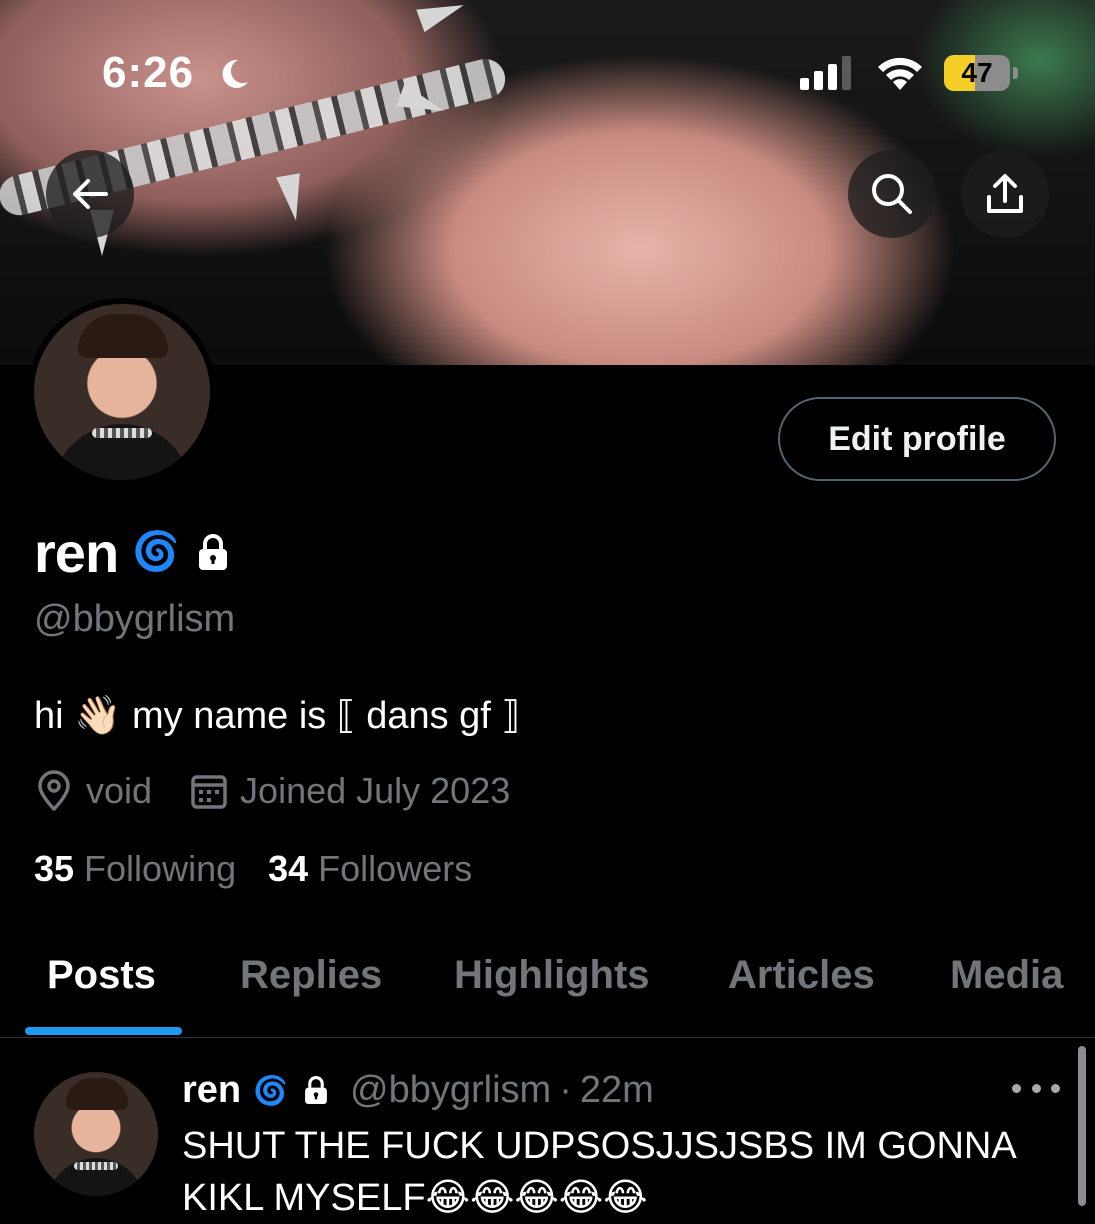 The width and height of the screenshot is (1095, 1224). I want to click on status-bar: 6:26 47, so click(547, 70).